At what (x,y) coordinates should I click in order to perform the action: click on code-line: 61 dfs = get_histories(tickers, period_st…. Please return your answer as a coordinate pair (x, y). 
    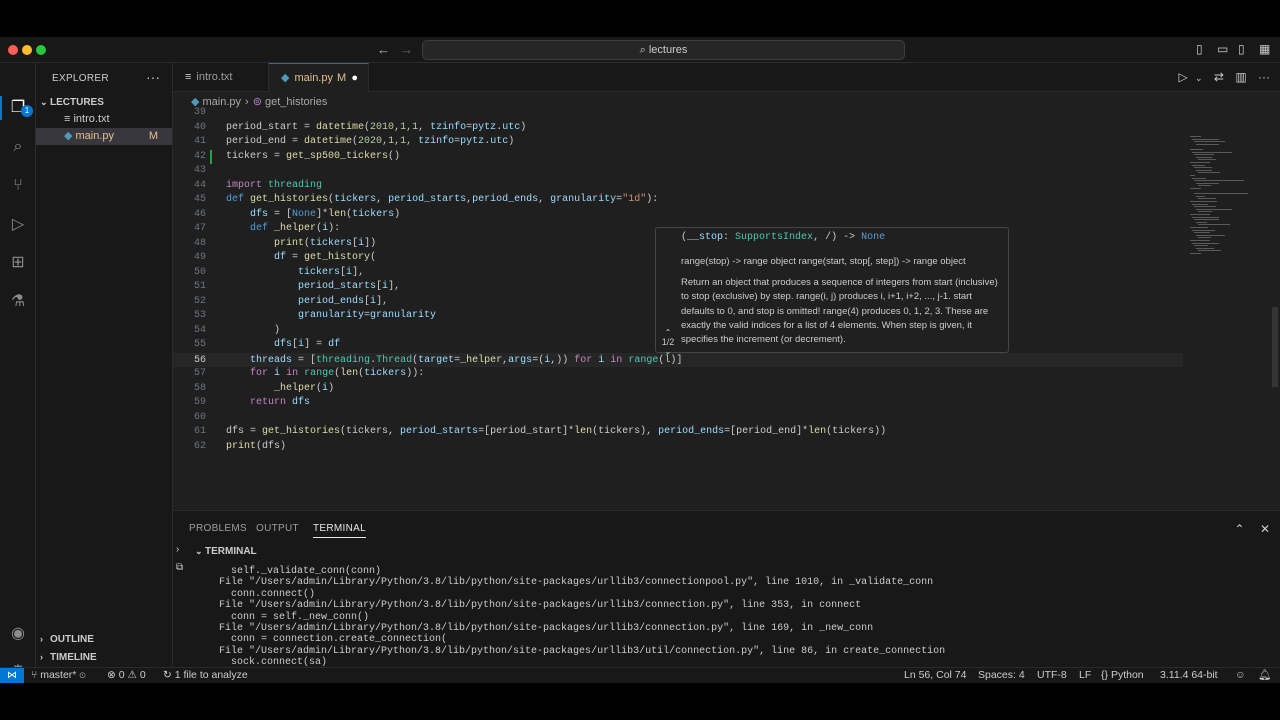
    Looking at the image, I should click on (678, 432).